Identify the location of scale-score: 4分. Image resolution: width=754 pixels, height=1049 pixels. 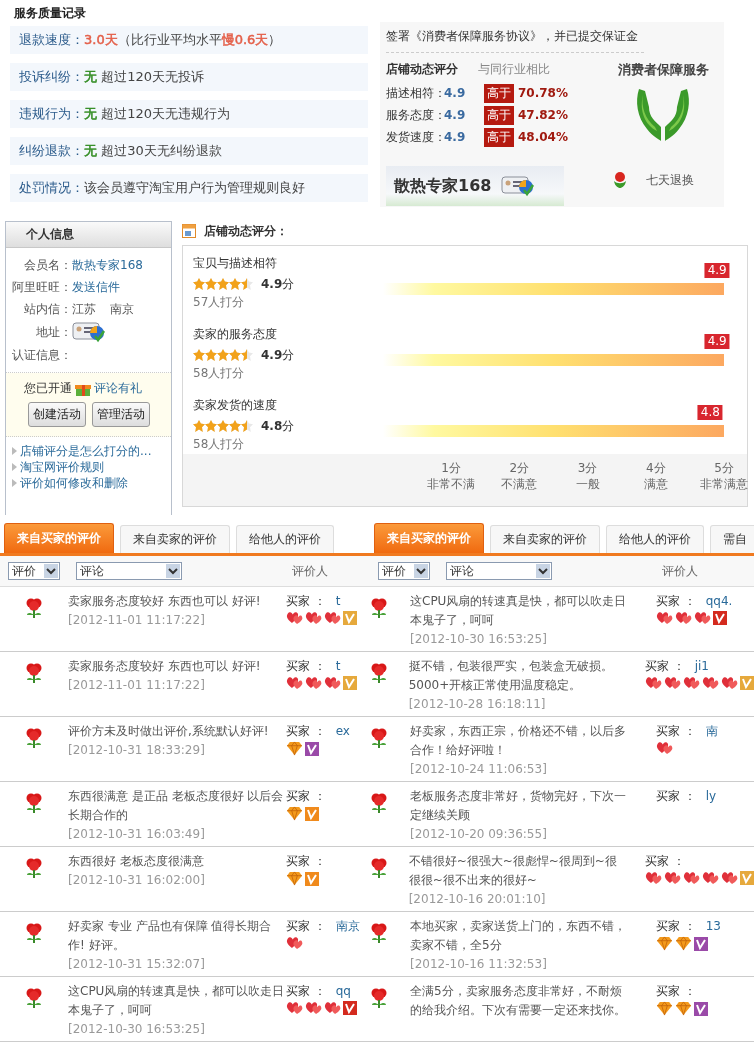
(655, 468).